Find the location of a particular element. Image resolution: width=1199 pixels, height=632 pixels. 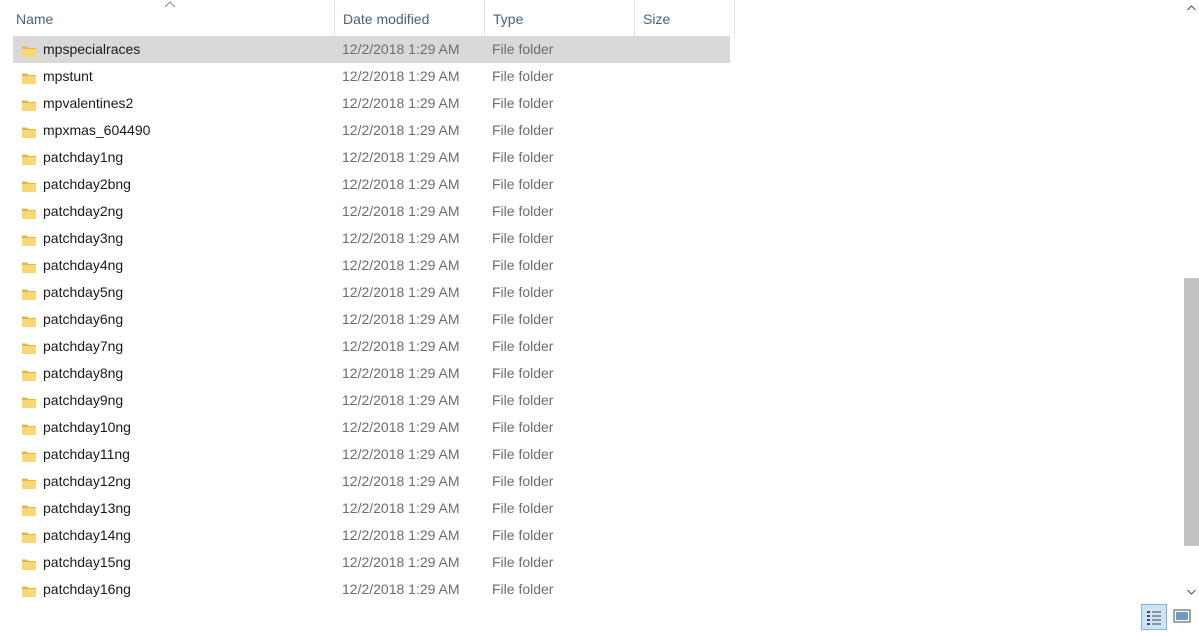

file-row: patchday8ng 12/2/2018 1:29 AM File folder is located at coordinates (371, 373).